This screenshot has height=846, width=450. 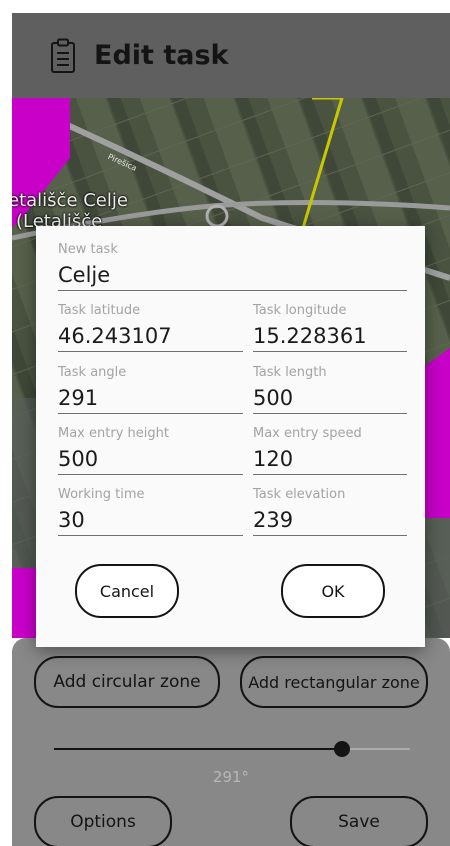 What do you see at coordinates (330, 336) in the screenshot?
I see `field-input: 15.228361` at bounding box center [330, 336].